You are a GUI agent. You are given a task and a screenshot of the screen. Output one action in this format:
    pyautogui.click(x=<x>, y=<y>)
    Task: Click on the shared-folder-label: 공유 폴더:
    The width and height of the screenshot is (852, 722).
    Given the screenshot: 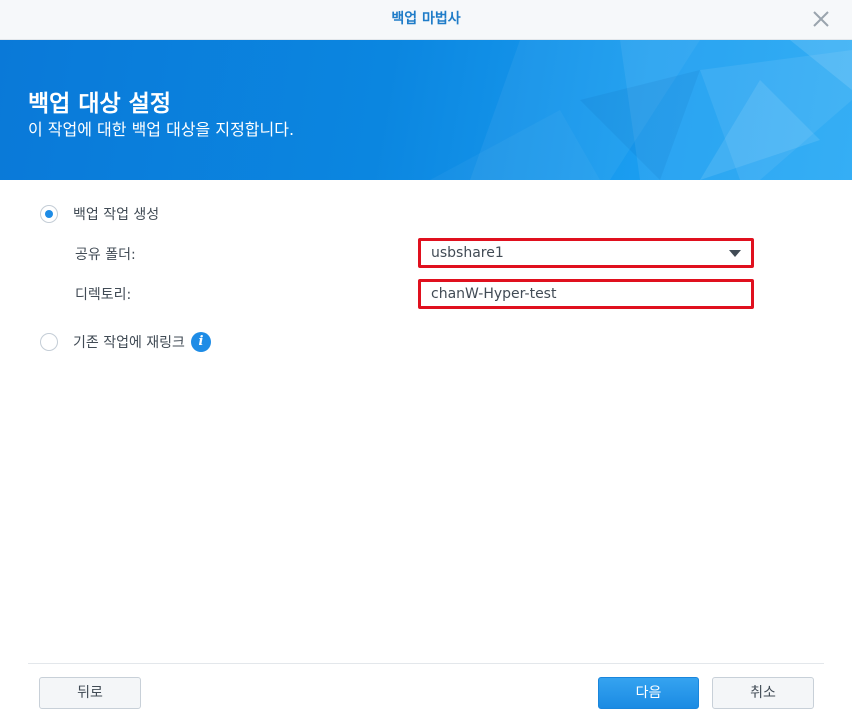 What is the action you would take?
    pyautogui.click(x=105, y=255)
    